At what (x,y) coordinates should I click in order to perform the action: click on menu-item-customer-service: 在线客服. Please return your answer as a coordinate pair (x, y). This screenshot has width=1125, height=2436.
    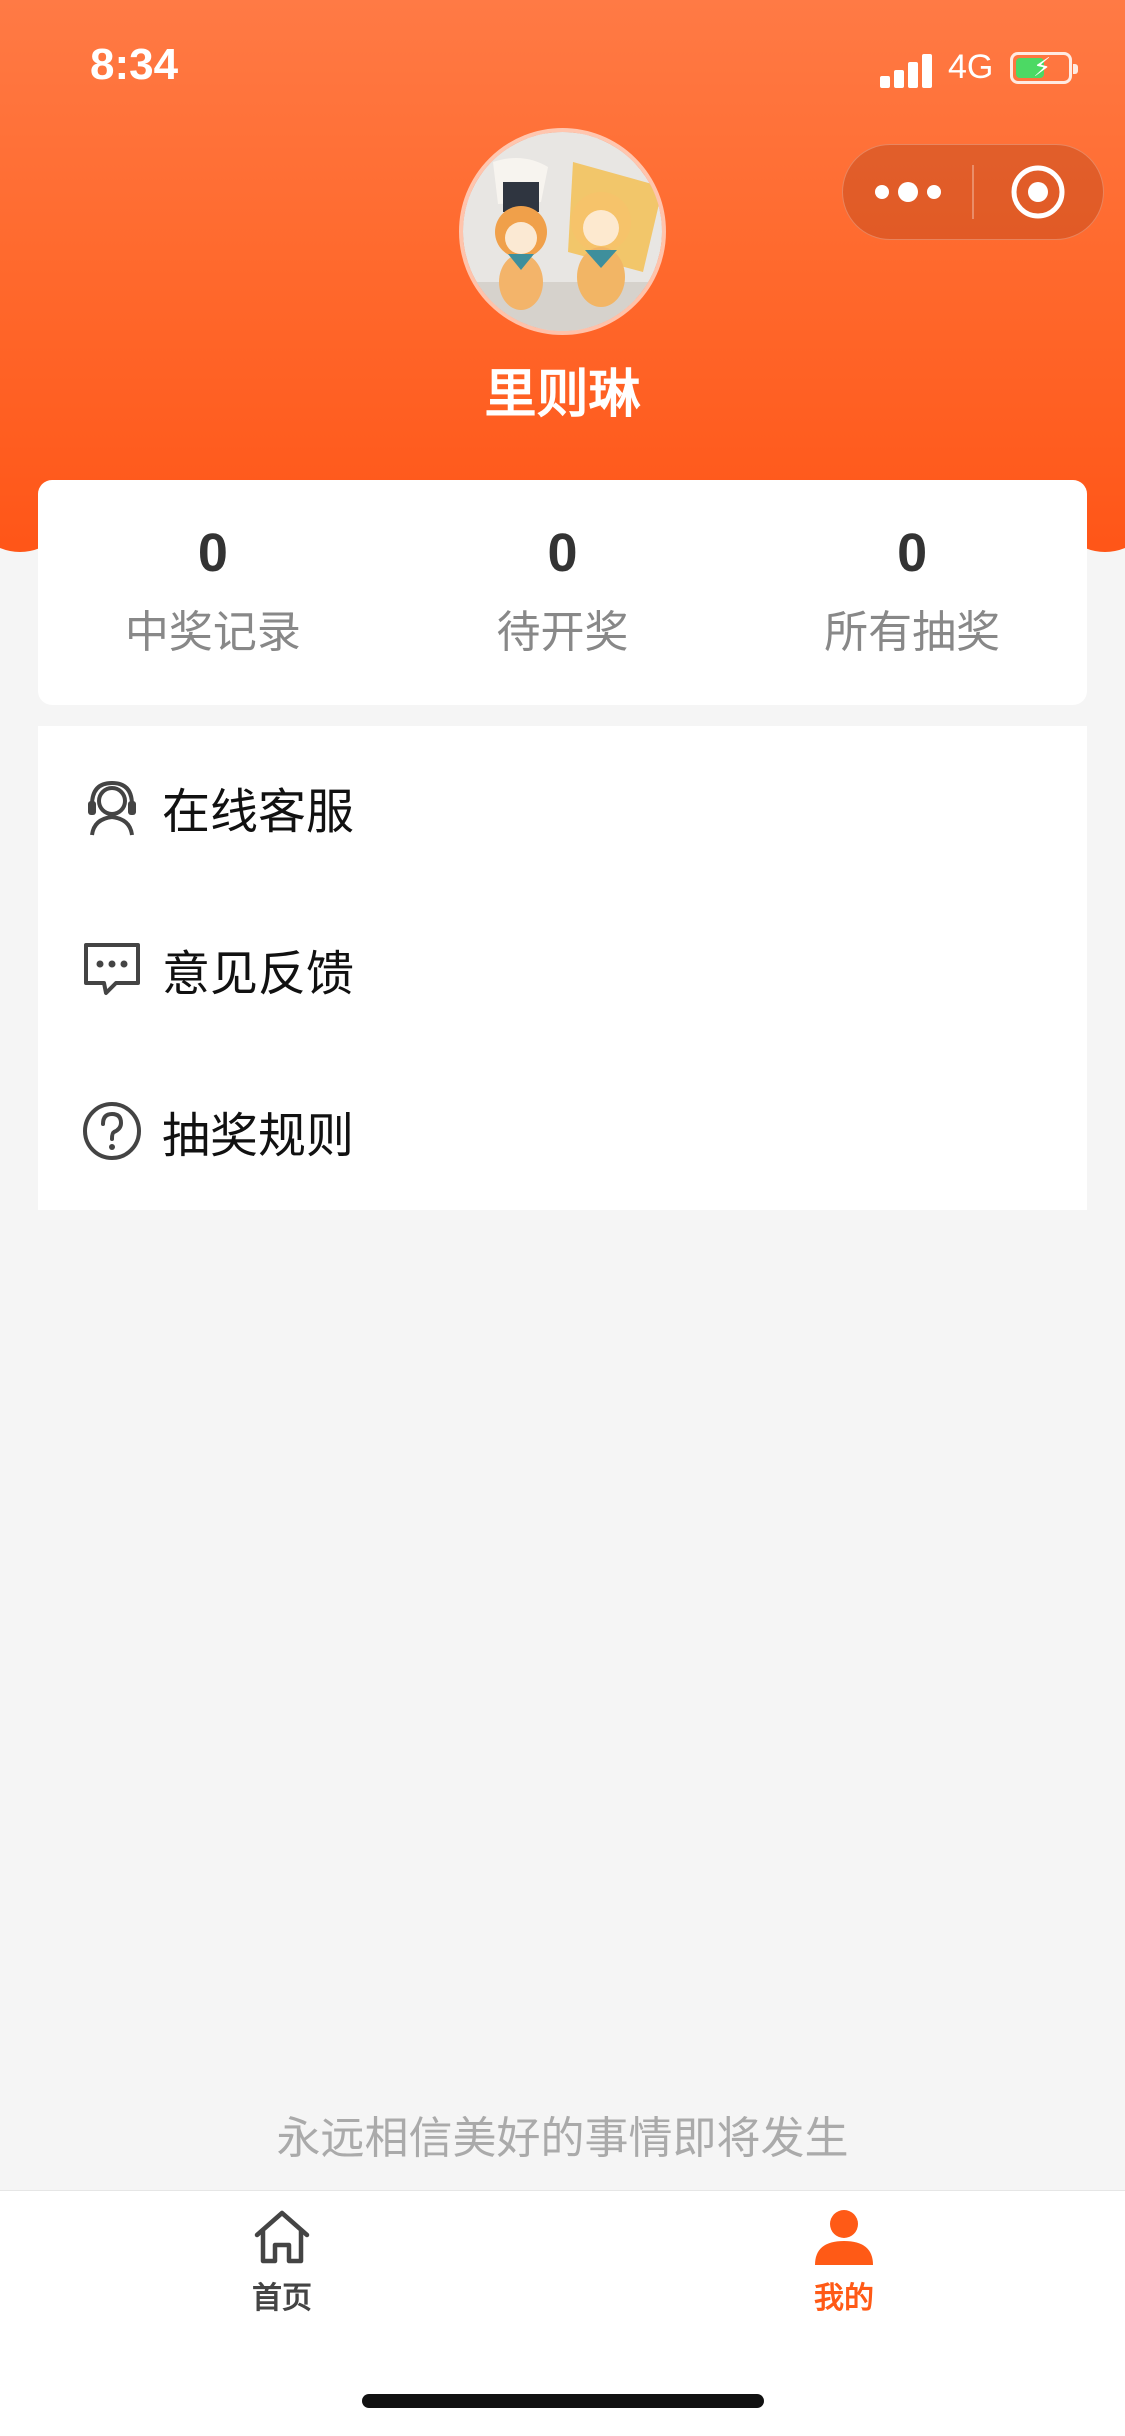
    Looking at the image, I should click on (562, 807).